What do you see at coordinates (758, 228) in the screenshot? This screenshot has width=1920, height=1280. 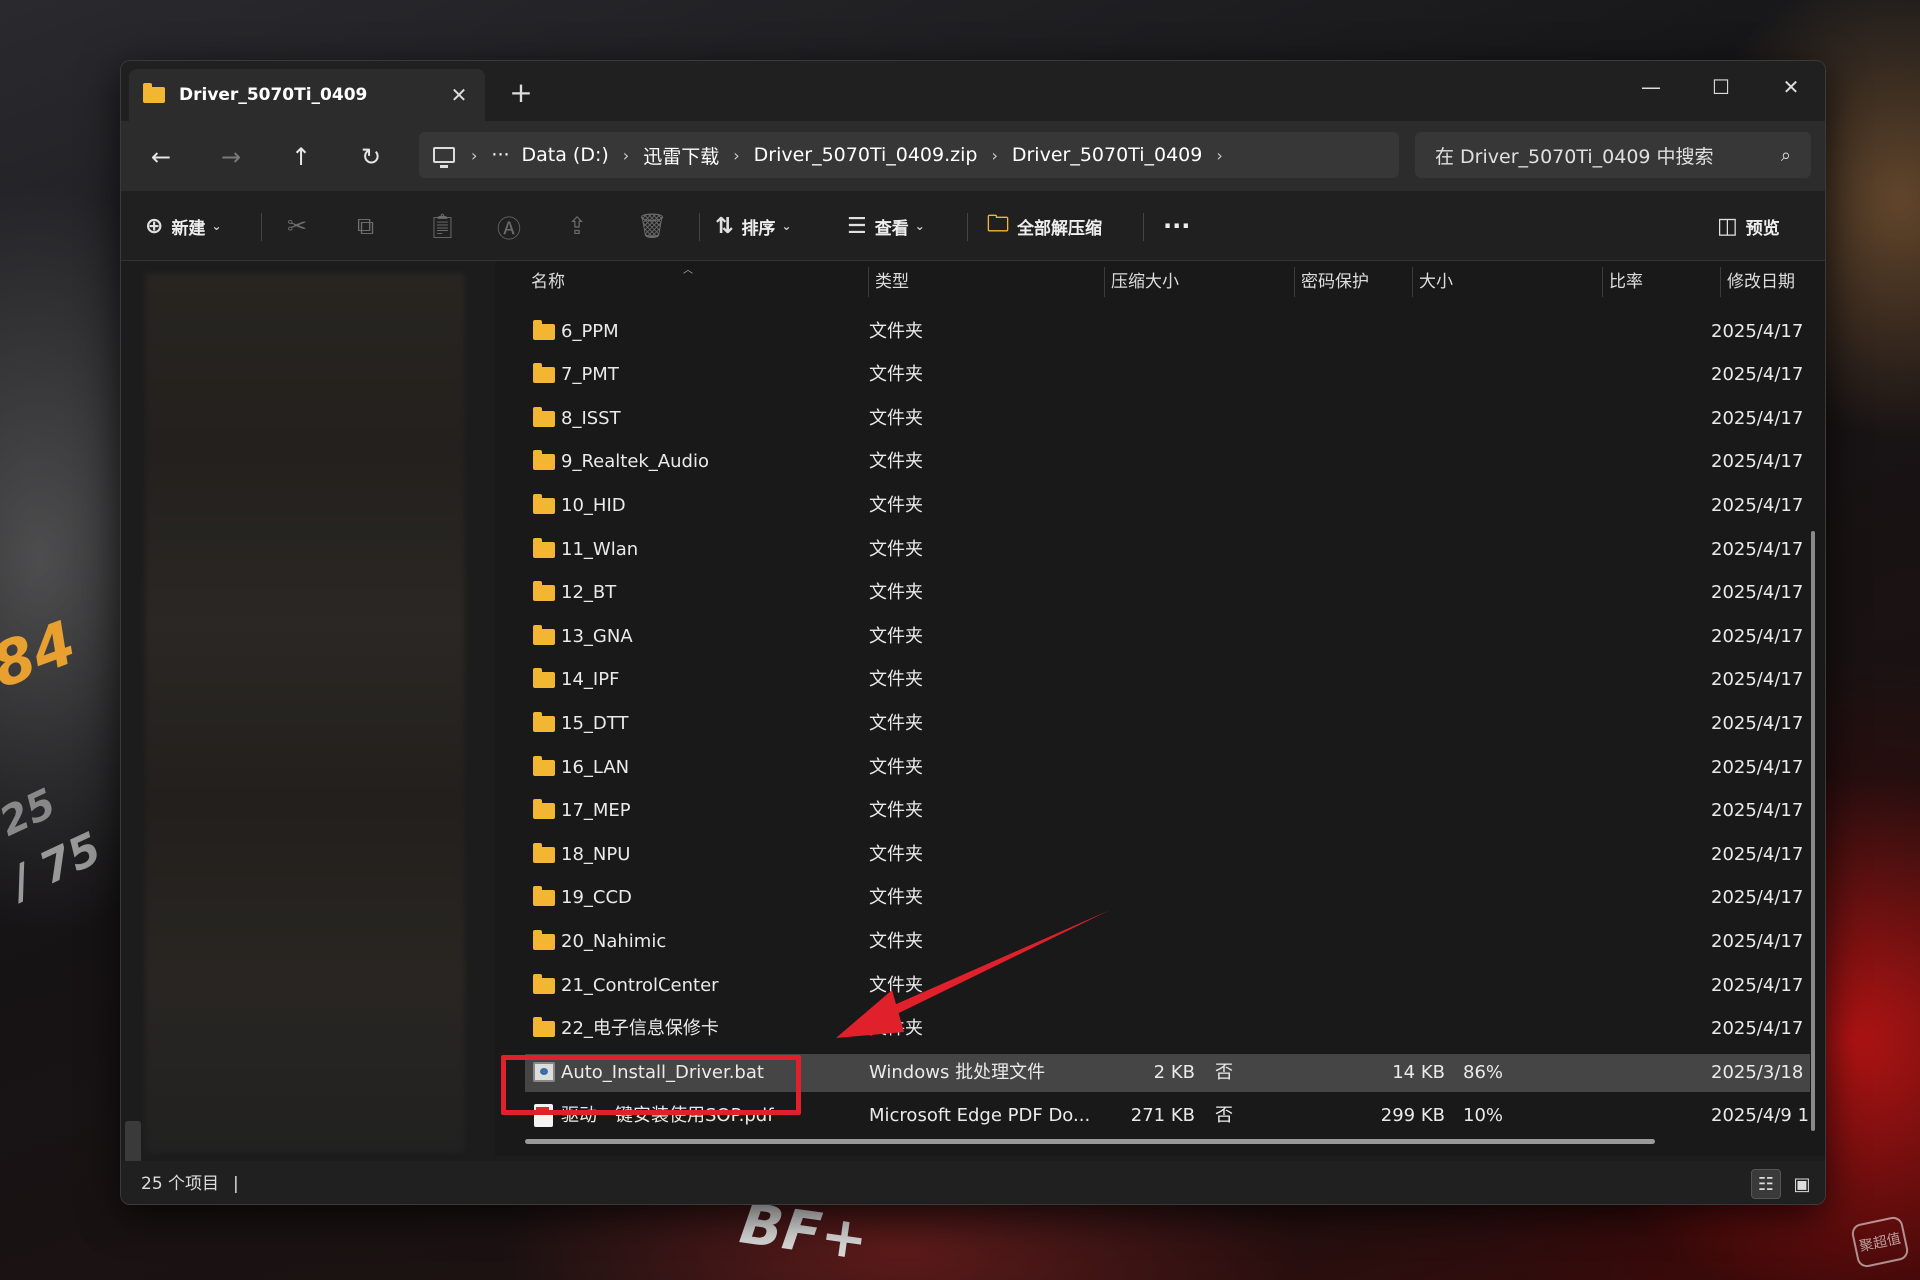 I see `sort-label: 排序` at bounding box center [758, 228].